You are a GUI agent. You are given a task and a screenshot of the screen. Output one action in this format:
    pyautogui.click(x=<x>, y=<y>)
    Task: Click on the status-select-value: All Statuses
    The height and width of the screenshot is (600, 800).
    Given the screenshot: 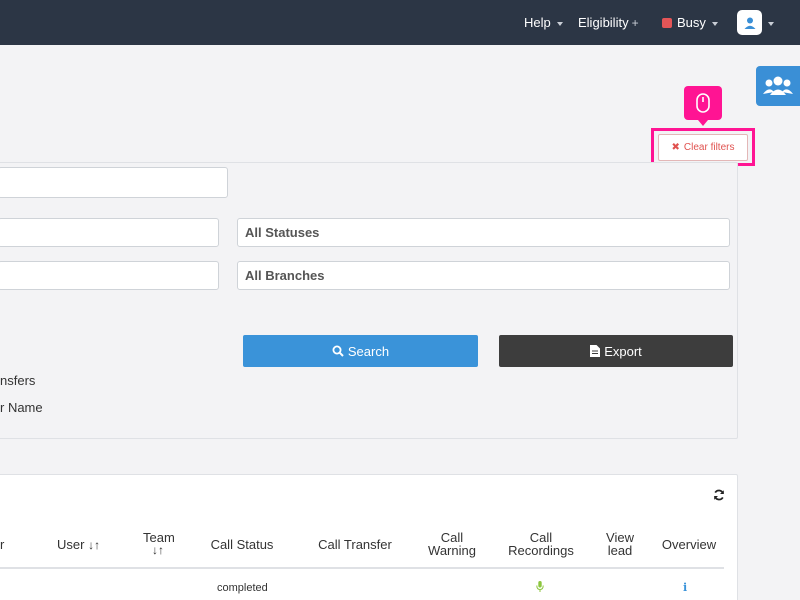 What is the action you would take?
    pyautogui.click(x=282, y=232)
    